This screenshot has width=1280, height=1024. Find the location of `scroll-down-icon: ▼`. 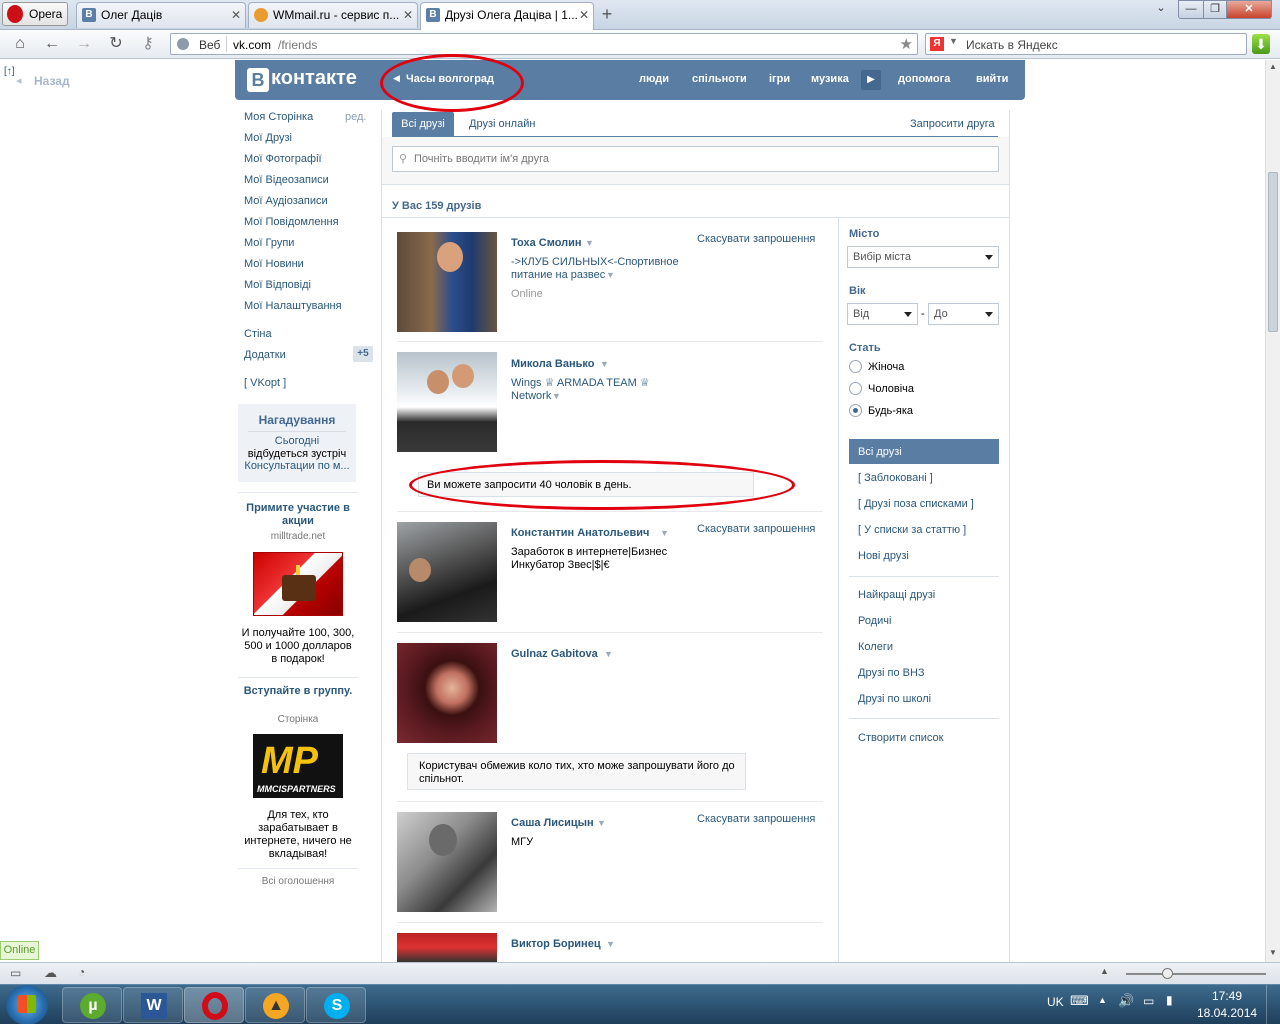

scroll-down-icon: ▼ is located at coordinates (1273, 952).